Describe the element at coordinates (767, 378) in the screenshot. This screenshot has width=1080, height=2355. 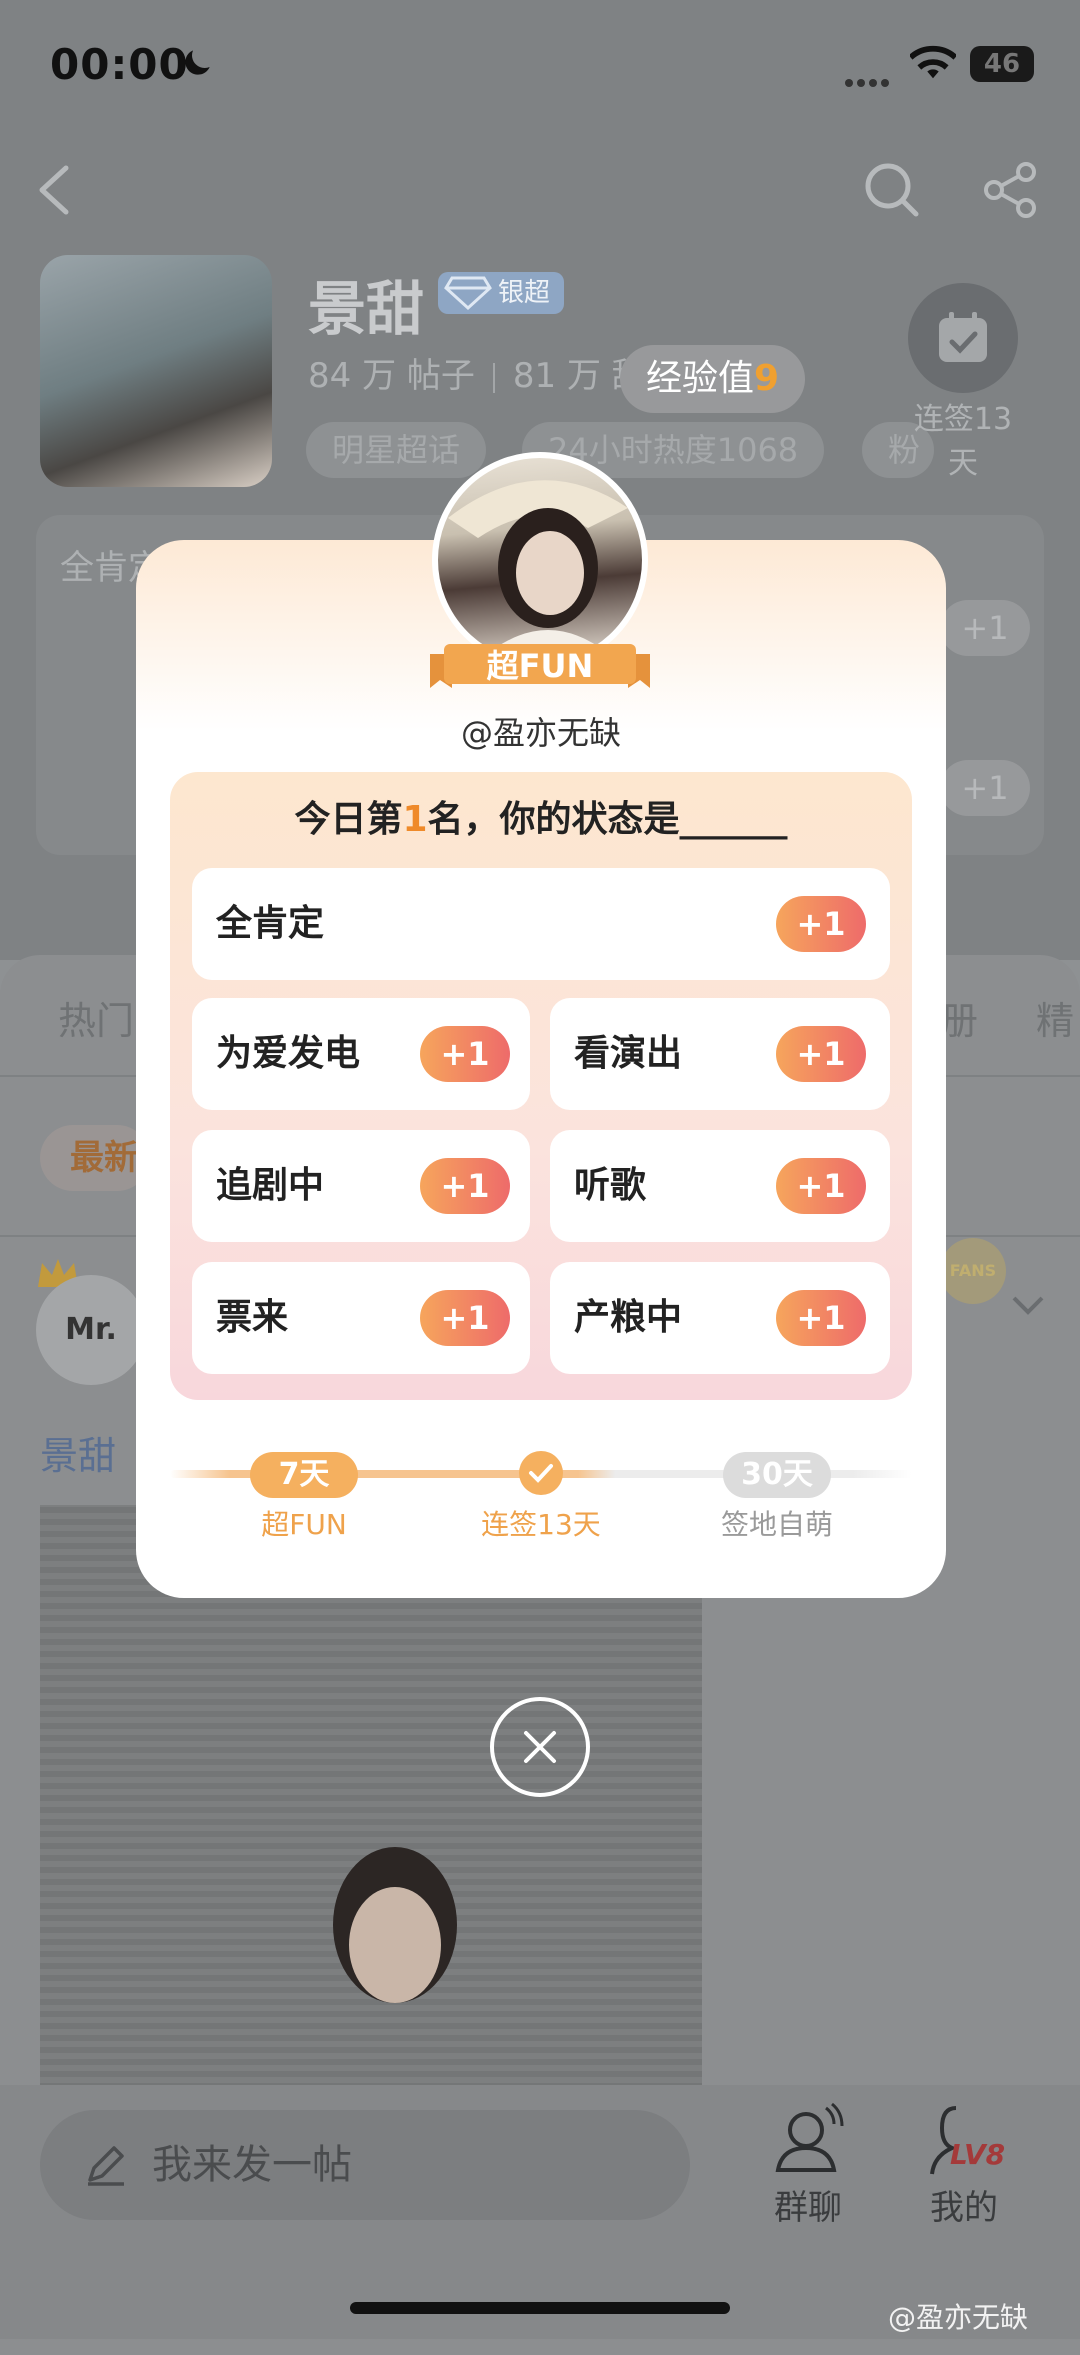
I see `experience-value: 9` at that location.